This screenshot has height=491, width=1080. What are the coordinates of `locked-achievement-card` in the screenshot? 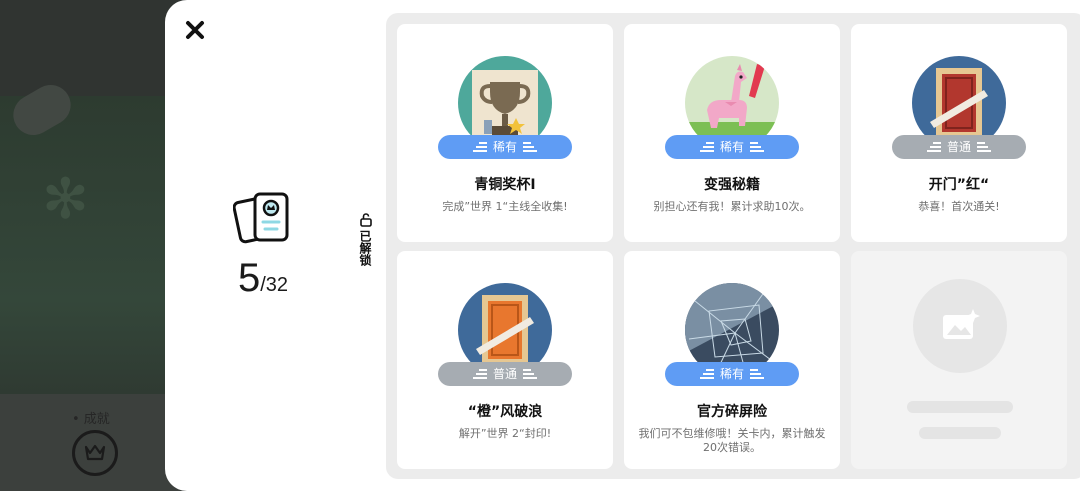 It's located at (959, 360).